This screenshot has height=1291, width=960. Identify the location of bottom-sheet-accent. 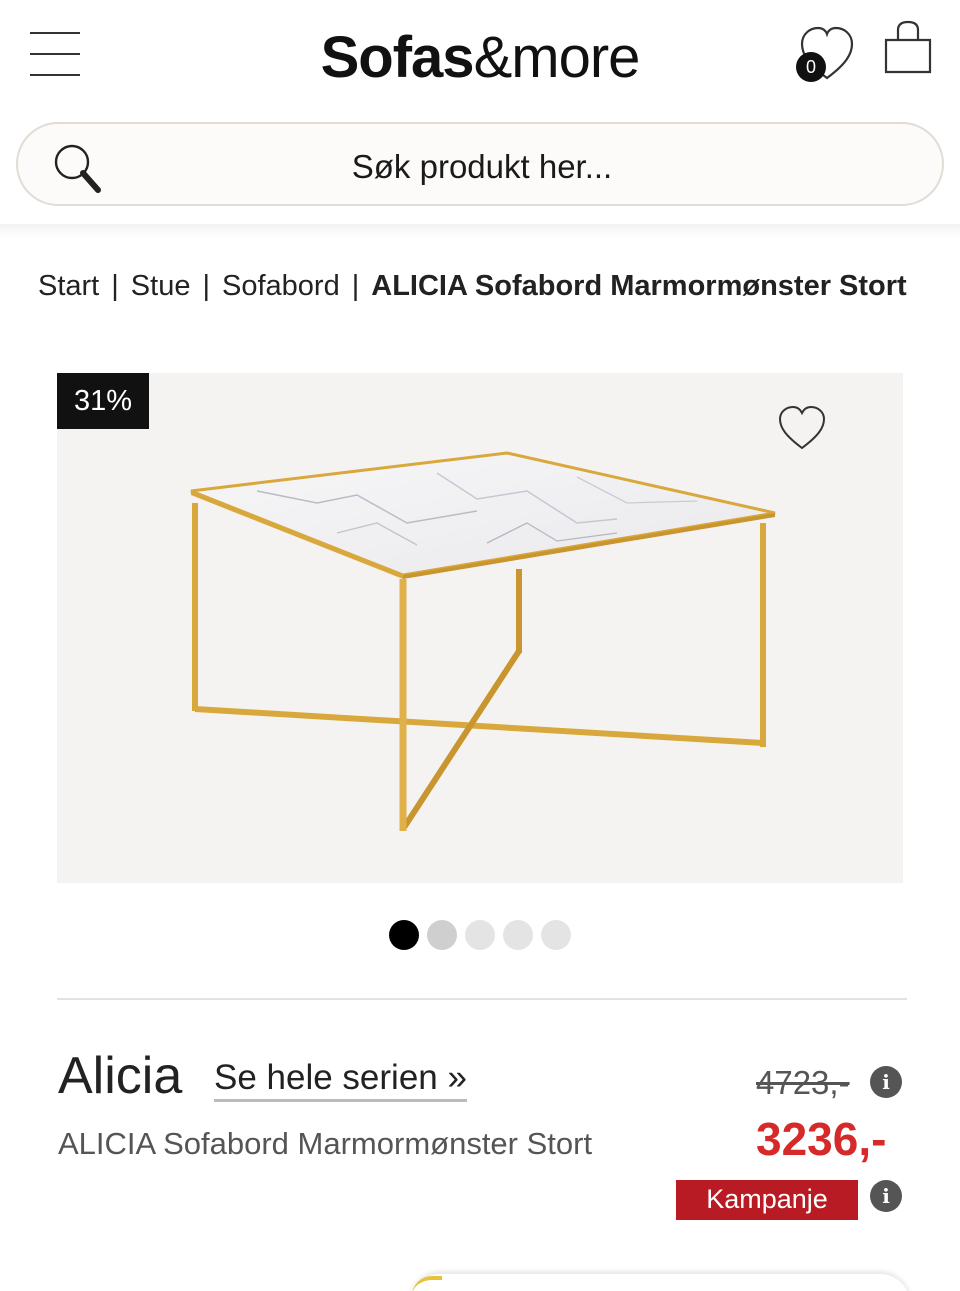
(427, 1283).